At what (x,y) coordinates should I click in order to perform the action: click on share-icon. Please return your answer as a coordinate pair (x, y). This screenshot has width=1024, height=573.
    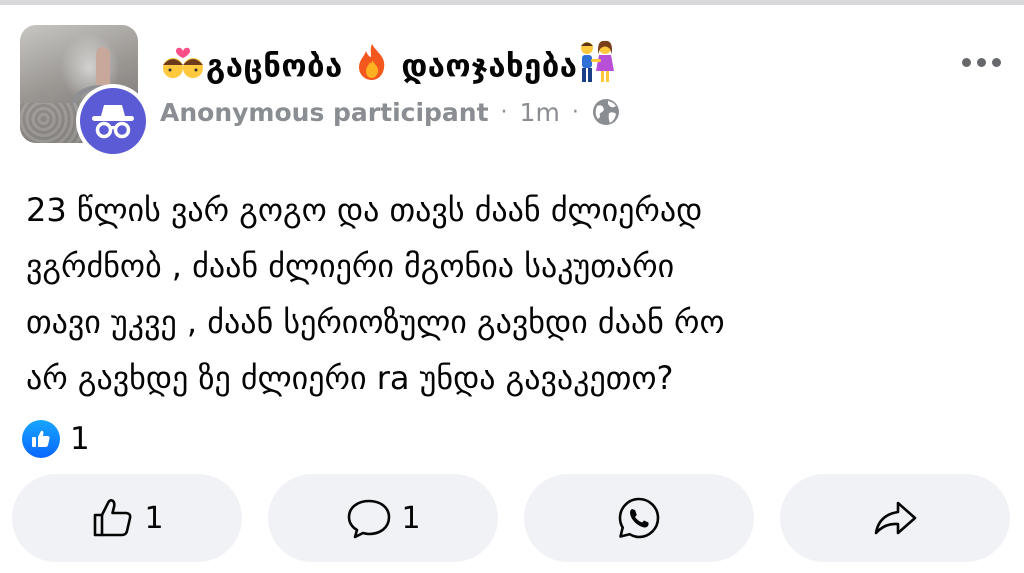
    Looking at the image, I should click on (895, 518).